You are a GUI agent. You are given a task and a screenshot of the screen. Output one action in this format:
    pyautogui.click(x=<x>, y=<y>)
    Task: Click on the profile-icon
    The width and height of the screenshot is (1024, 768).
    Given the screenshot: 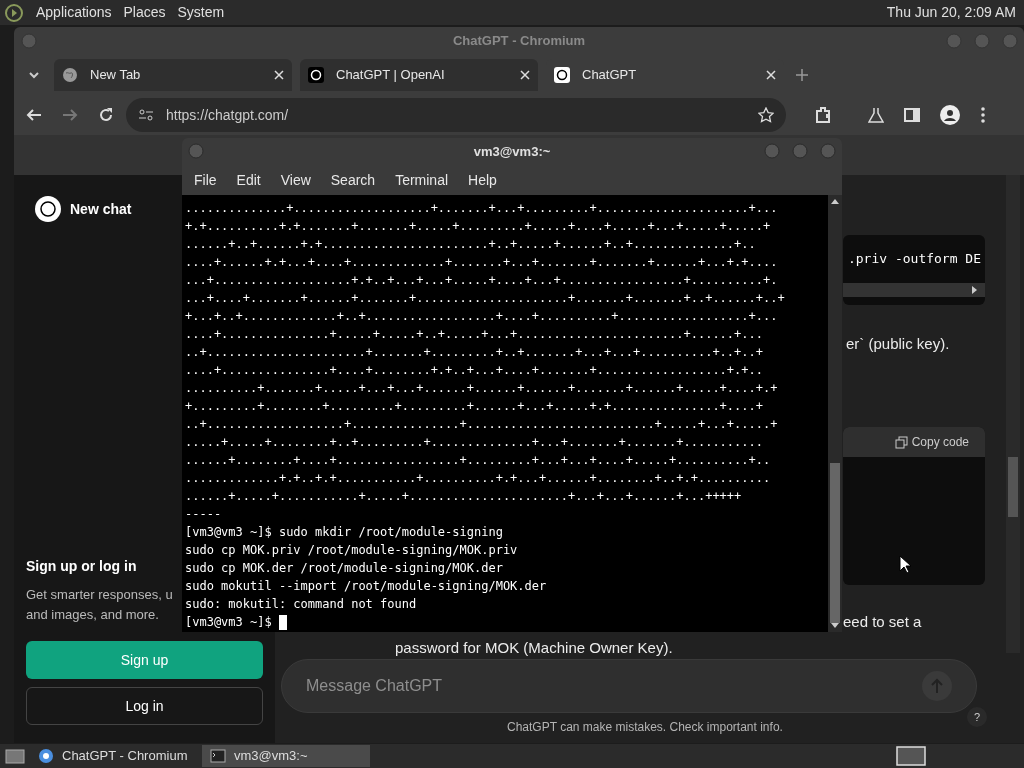 What is the action you would take?
    pyautogui.click(x=950, y=115)
    